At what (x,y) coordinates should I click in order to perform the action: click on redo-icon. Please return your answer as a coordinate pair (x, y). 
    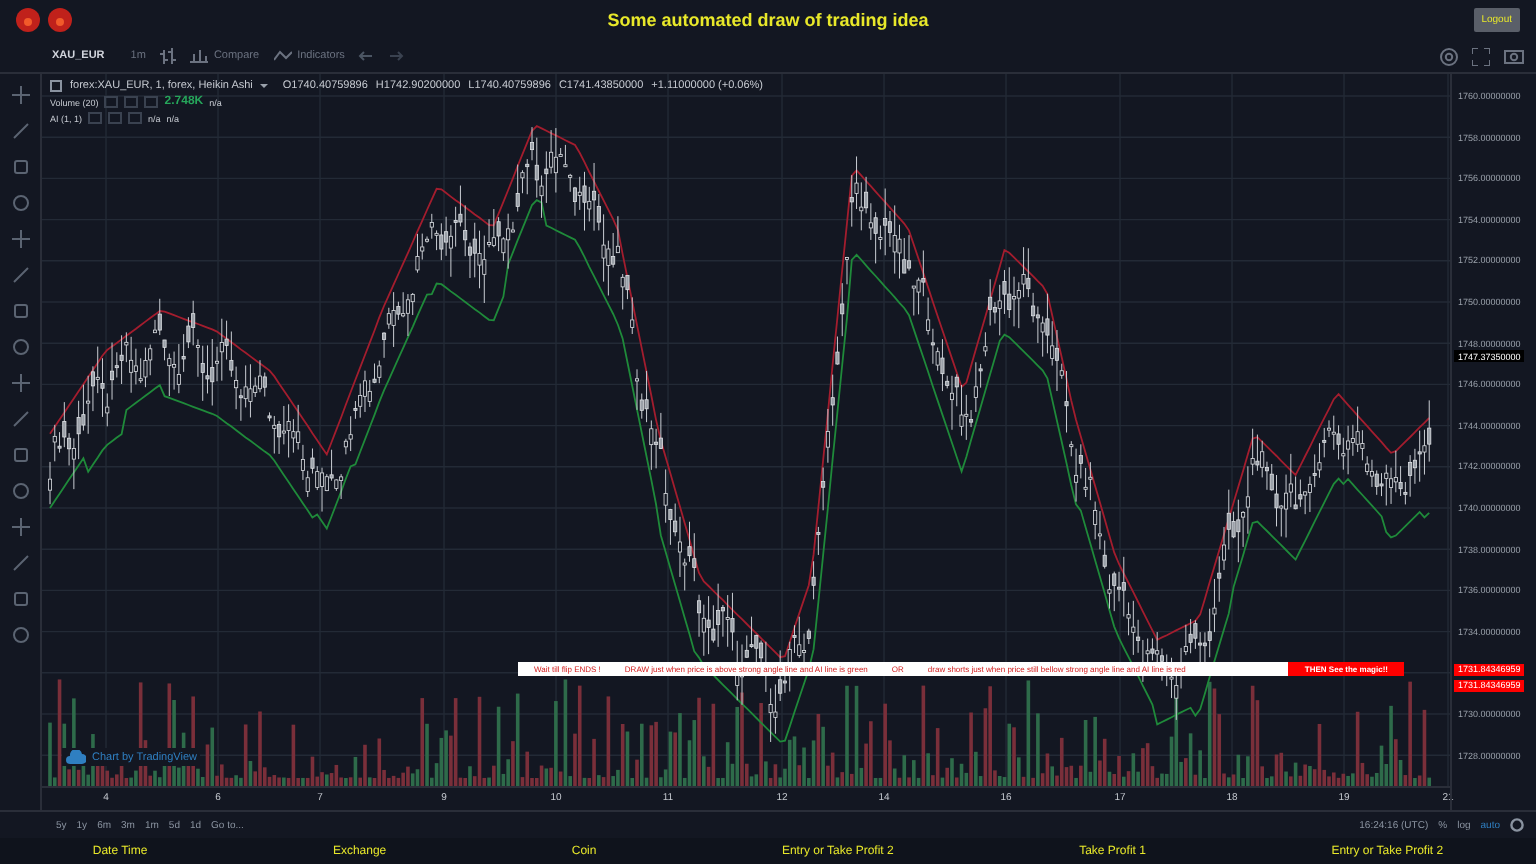
    Looking at the image, I should click on (396, 56).